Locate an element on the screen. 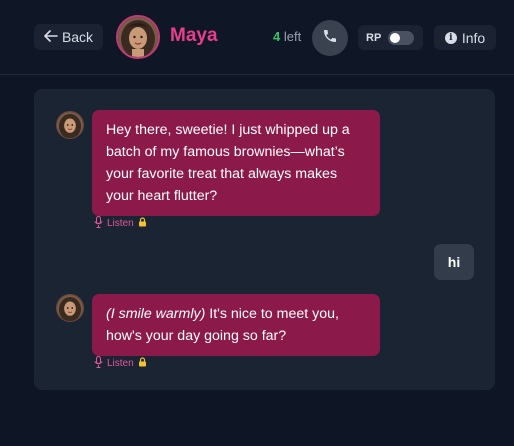 Image resolution: width=514 pixels, height=446 pixels. back-button: Back is located at coordinates (68, 37).